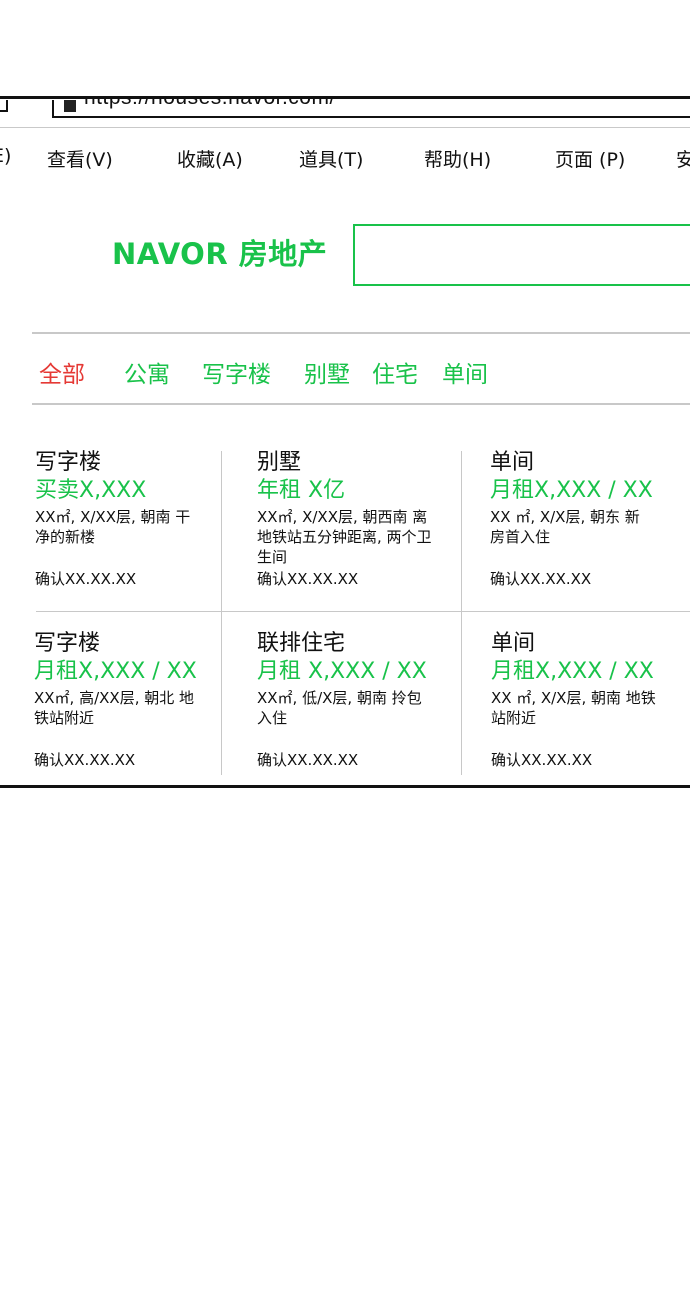  What do you see at coordinates (339, 708) in the screenshot?
I see `listing-desc: XX㎡, 低/X层, 朝南 拎包入住` at bounding box center [339, 708].